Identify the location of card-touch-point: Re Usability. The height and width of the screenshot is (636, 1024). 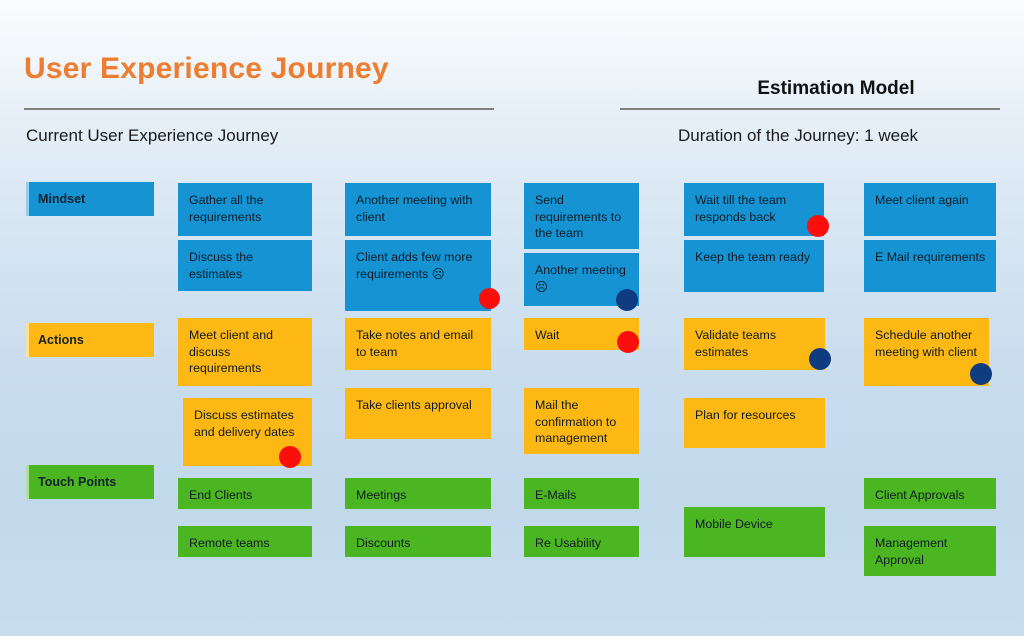
(581, 541).